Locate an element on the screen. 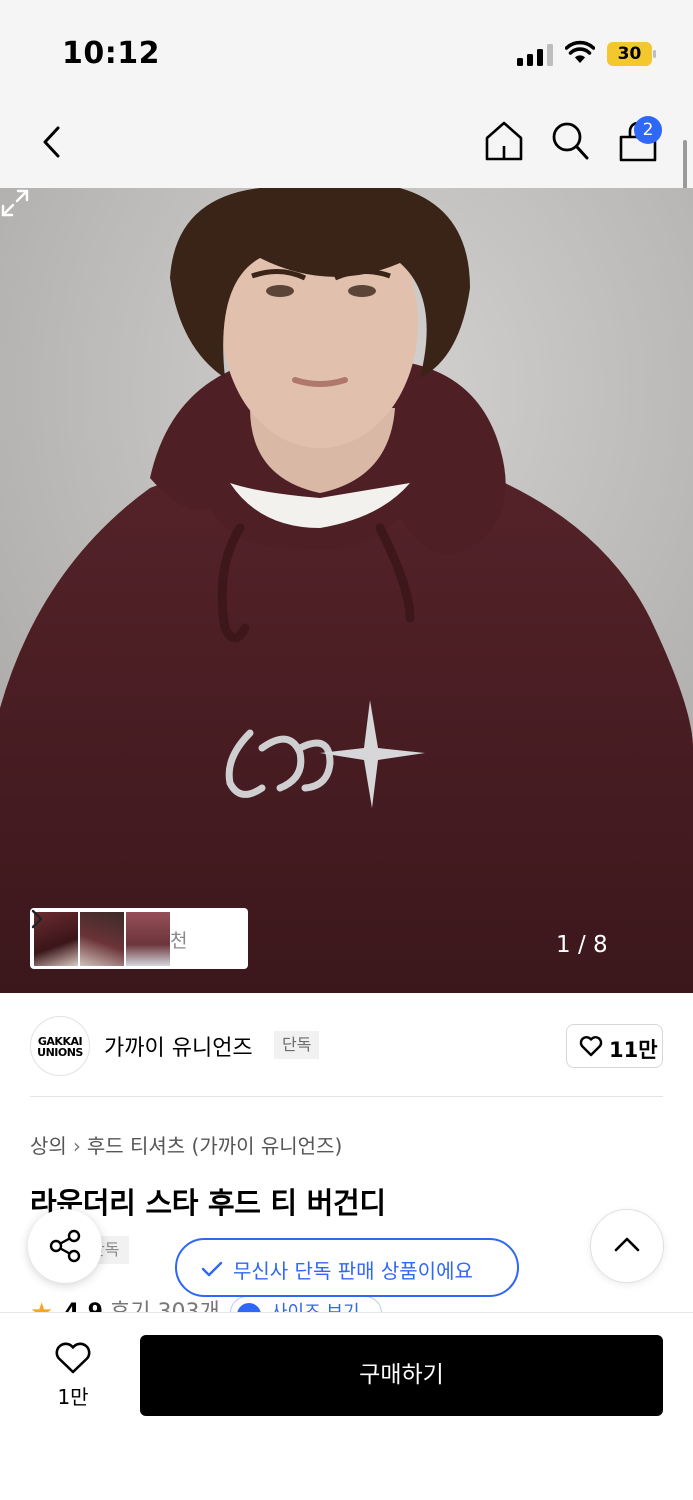  rating-row: ★ 4.9 후기 303개 사이즈 보기 is located at coordinates (230, 1304).